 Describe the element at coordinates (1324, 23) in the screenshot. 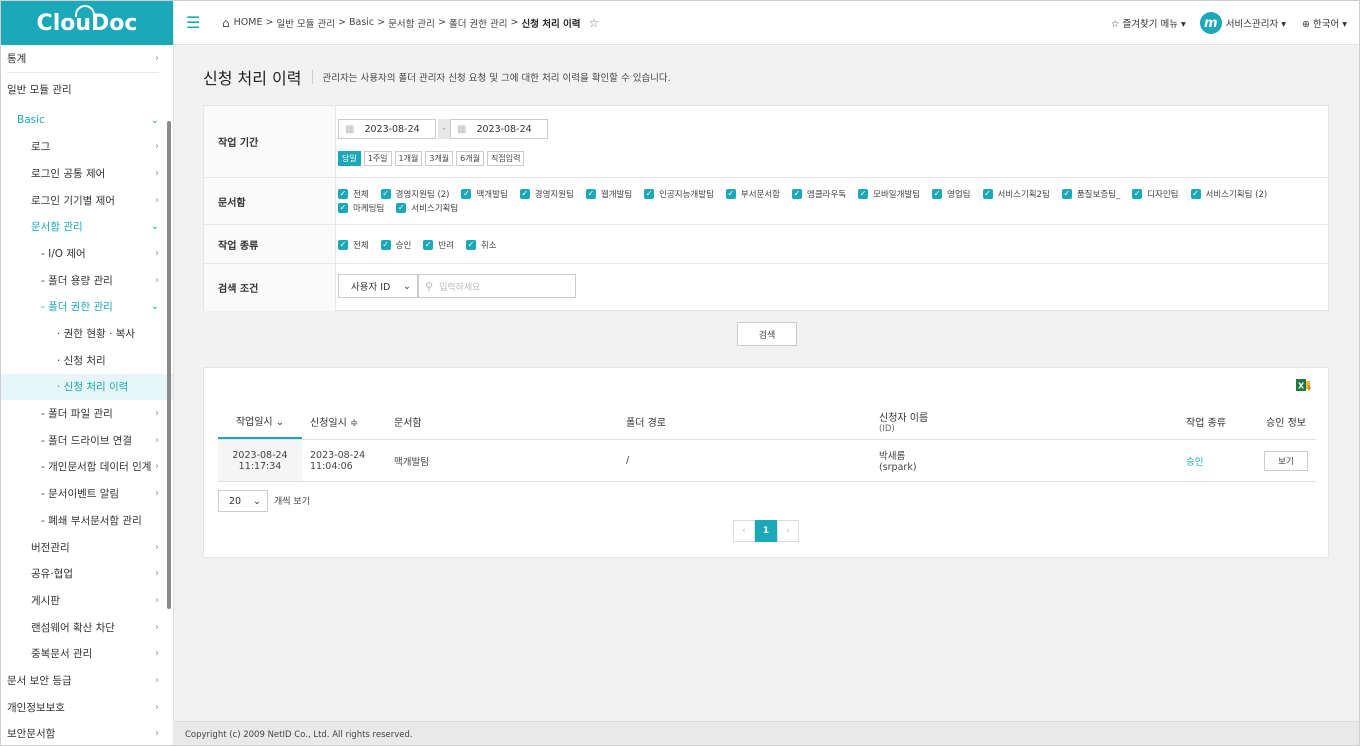

I see `language-menu: ⊕ 한국어 ▾` at that location.